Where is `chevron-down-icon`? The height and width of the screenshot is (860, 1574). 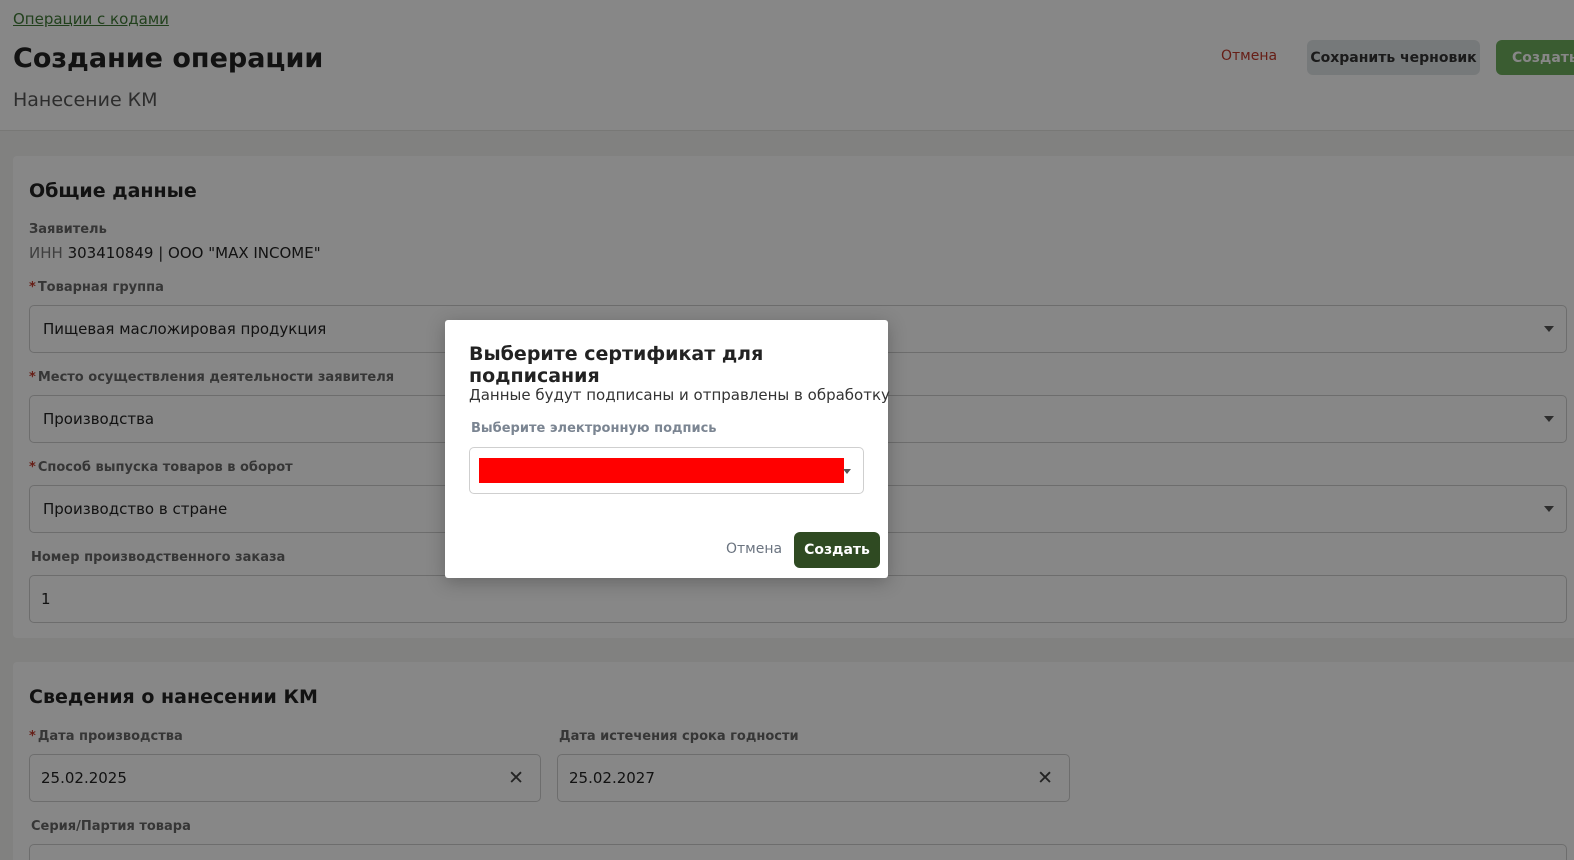 chevron-down-icon is located at coordinates (847, 471).